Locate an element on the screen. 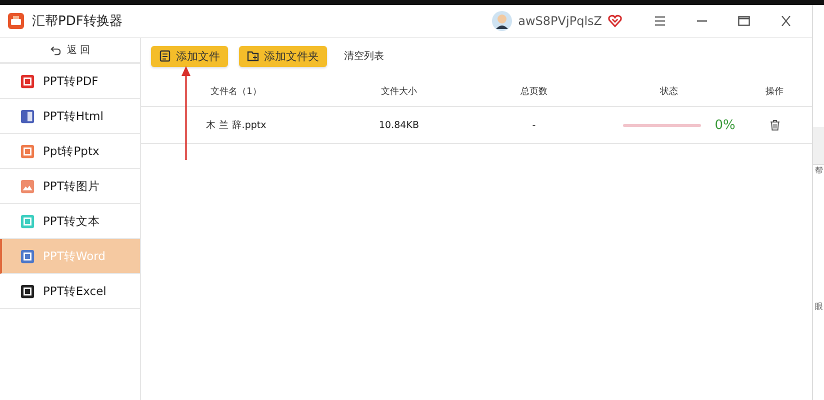  sidebar-item: PPT转图片 is located at coordinates (70, 186).